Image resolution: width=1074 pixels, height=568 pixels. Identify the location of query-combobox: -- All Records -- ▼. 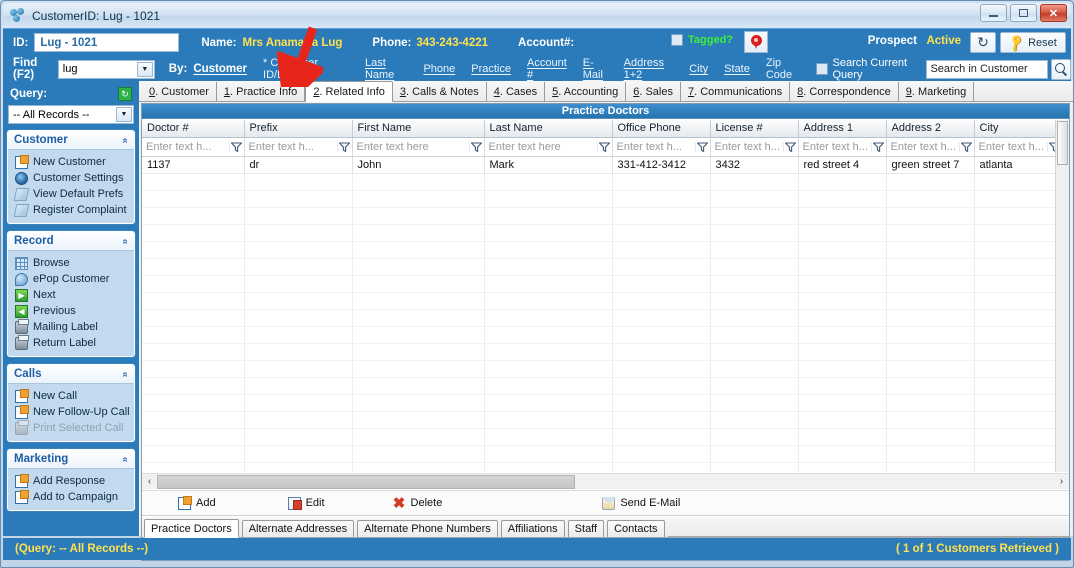
(71, 114).